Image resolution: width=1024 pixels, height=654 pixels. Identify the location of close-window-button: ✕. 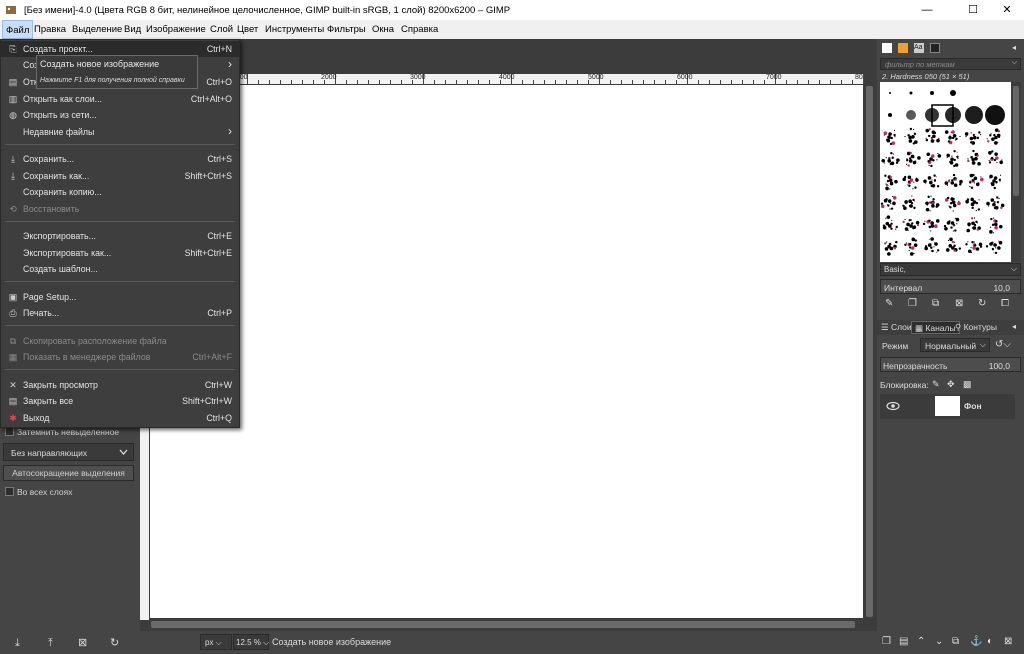
(1007, 10).